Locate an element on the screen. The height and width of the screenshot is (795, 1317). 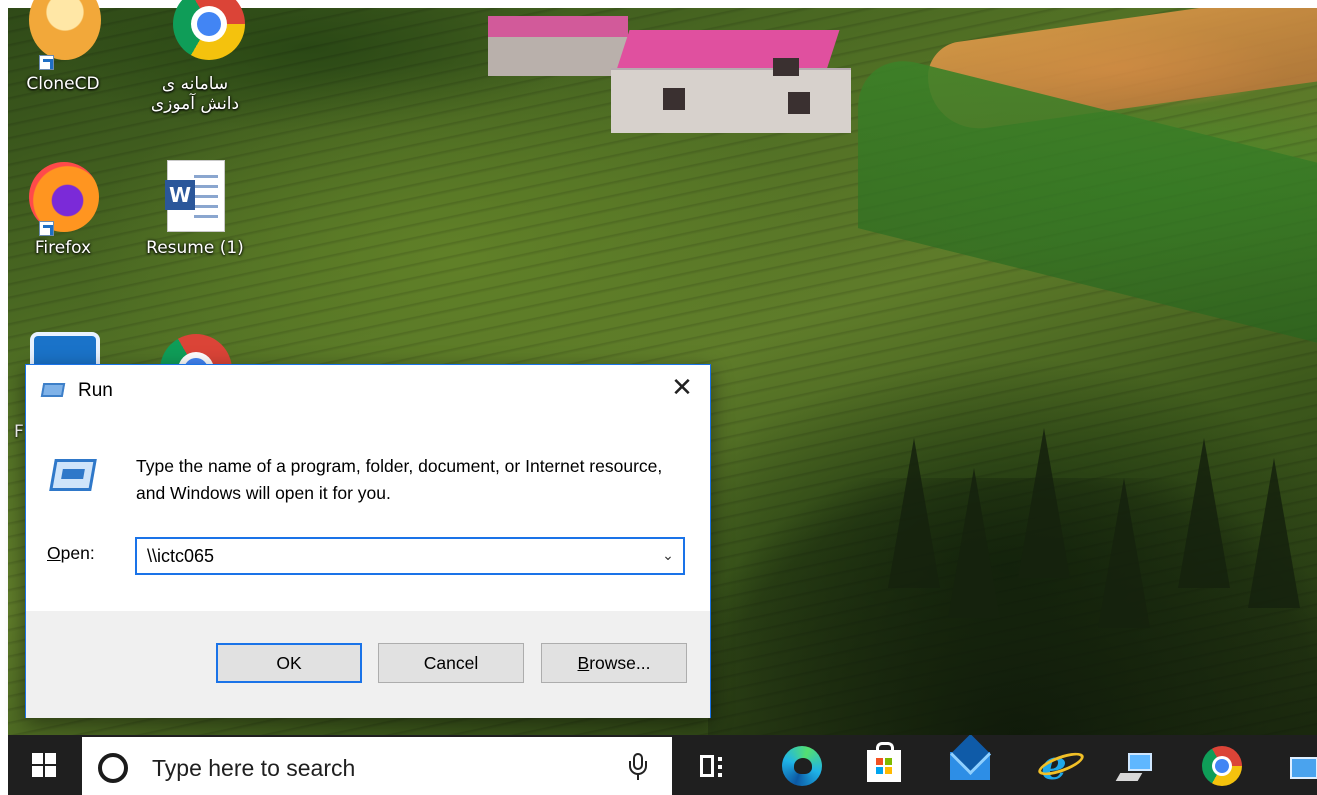
word-badge-icon: W is located at coordinates (180, 195).